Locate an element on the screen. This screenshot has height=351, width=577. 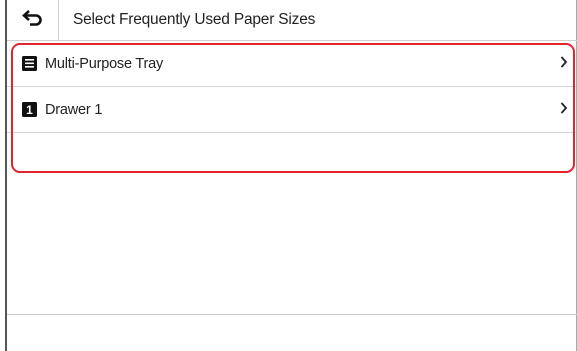
back-button is located at coordinates (33, 20).